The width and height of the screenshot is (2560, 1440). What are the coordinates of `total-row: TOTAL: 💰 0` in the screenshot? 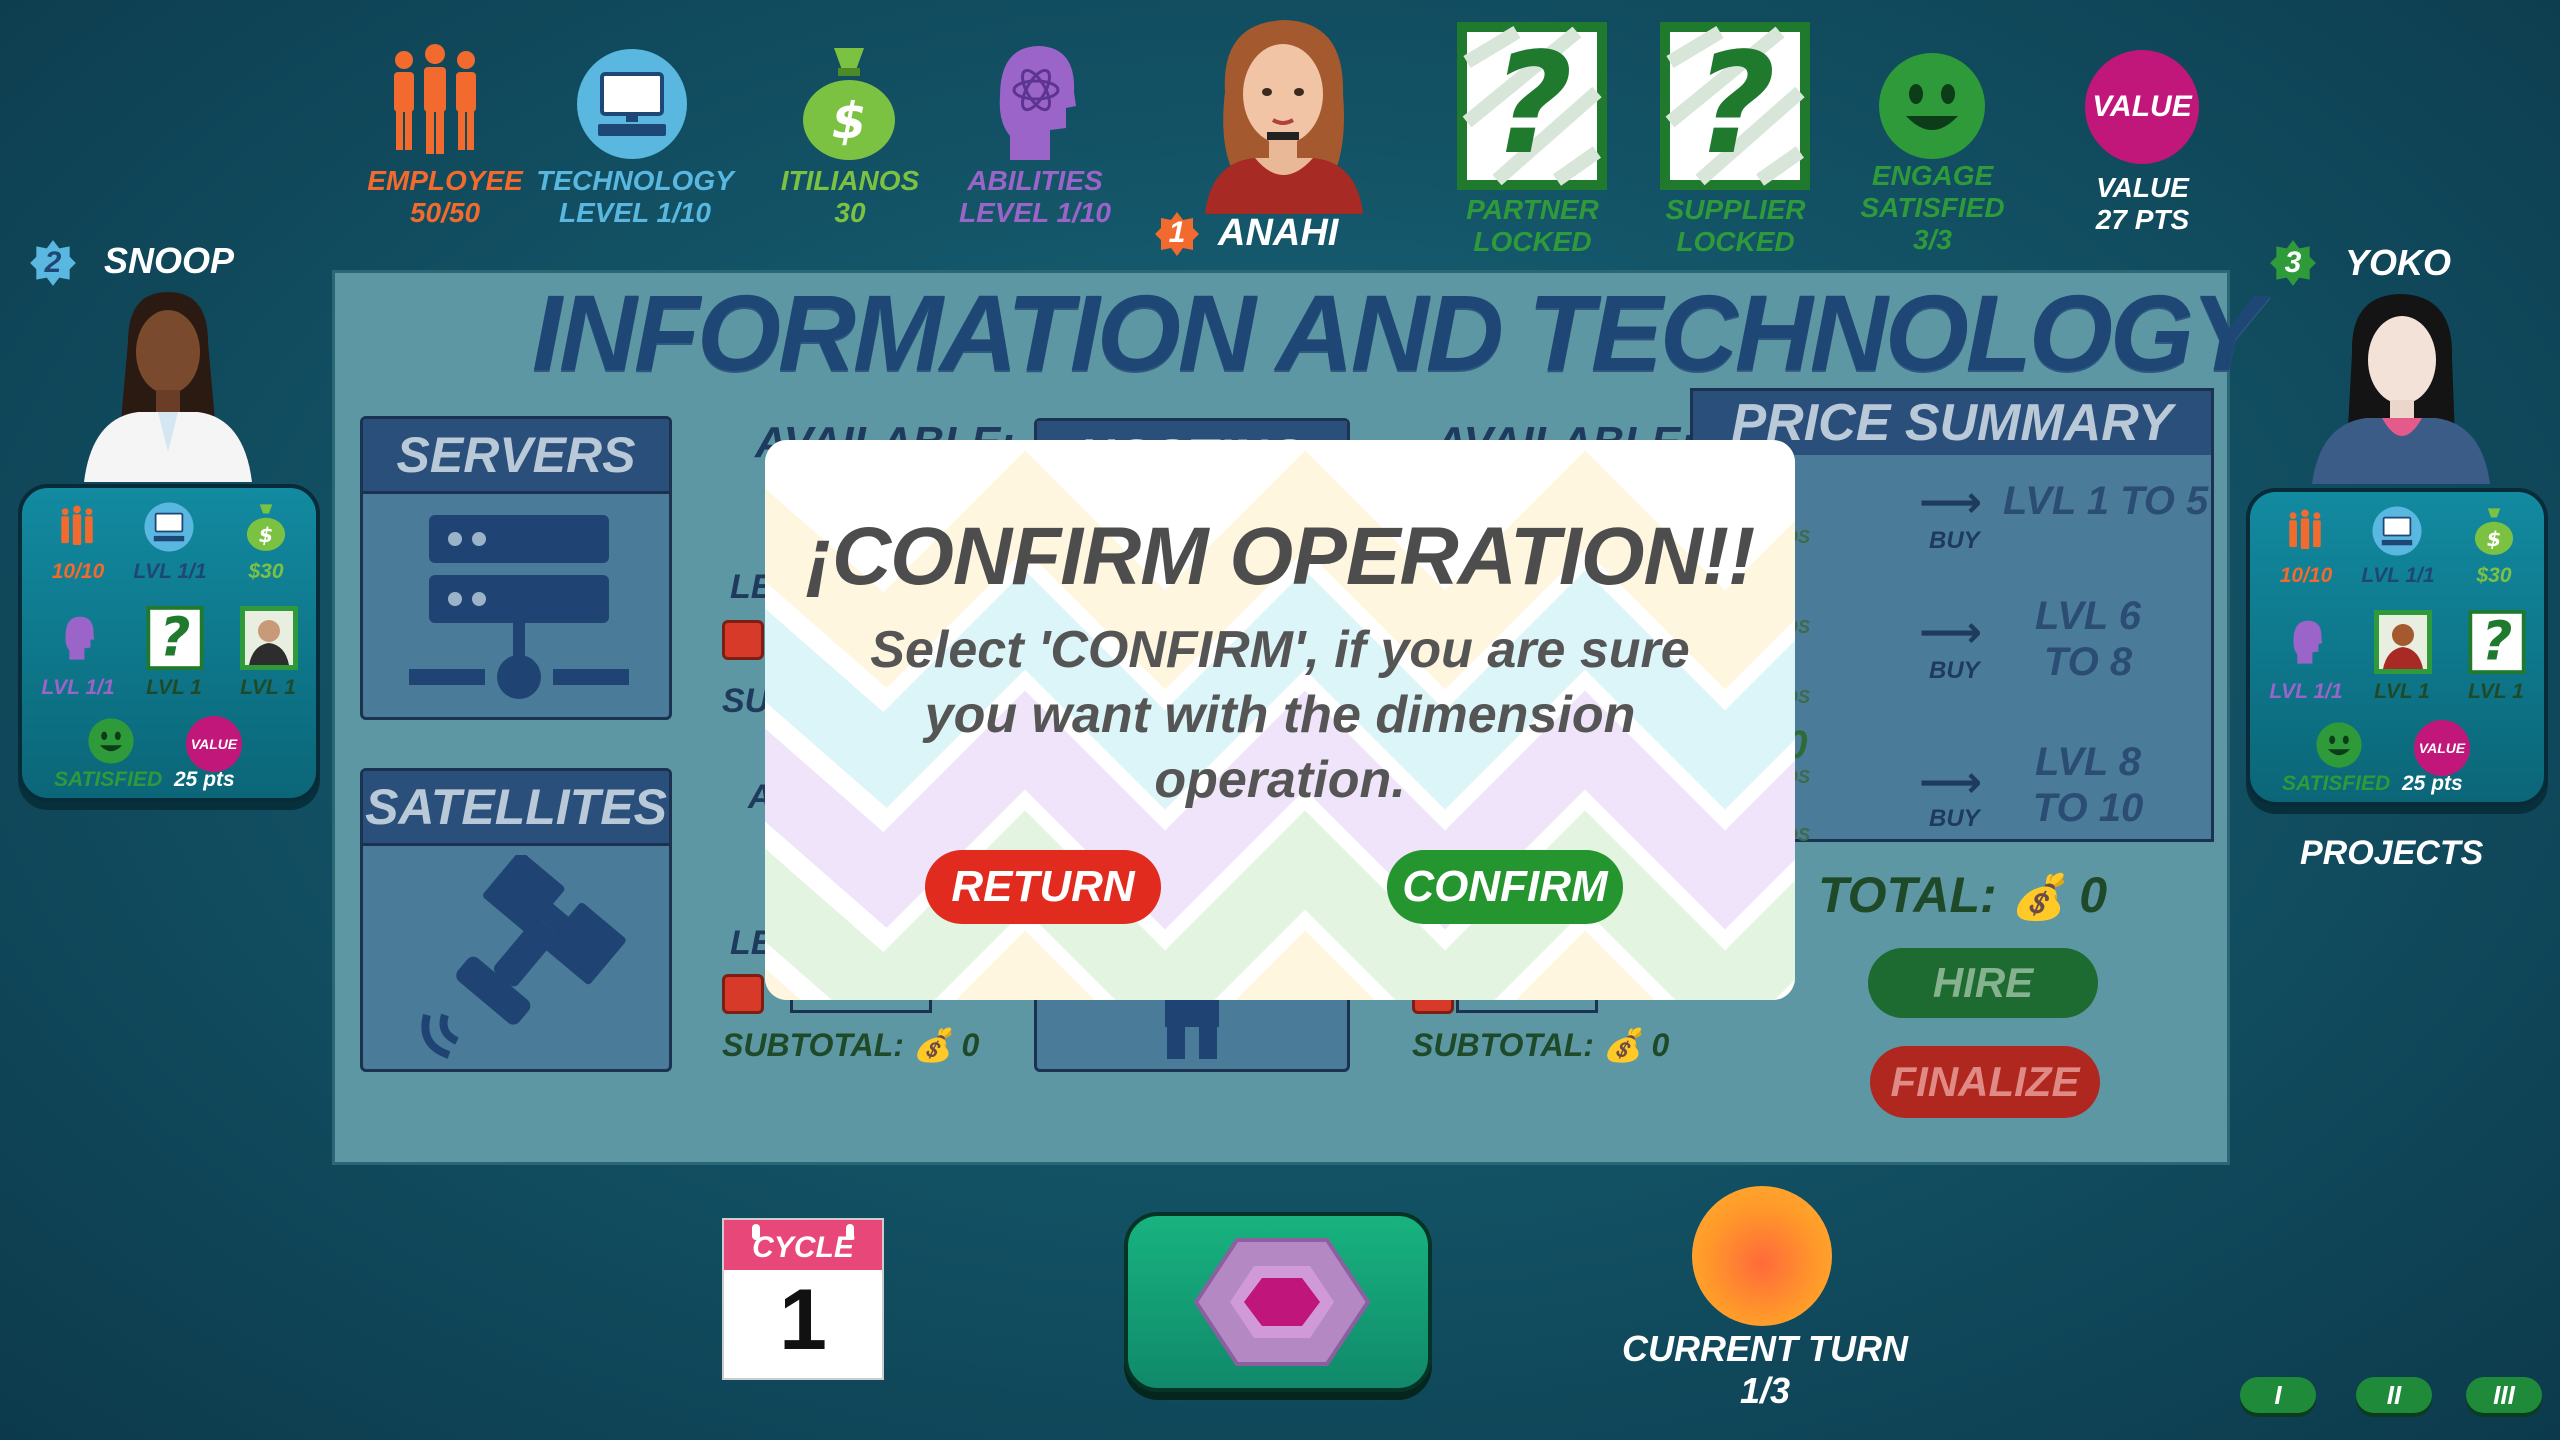 It's located at (1962, 895).